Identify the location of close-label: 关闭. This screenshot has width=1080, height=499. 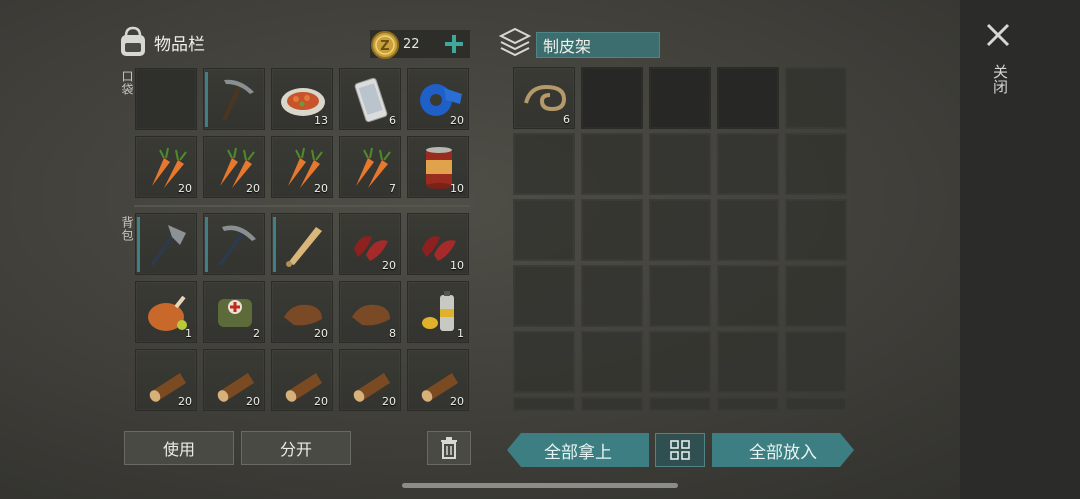
(1000, 79).